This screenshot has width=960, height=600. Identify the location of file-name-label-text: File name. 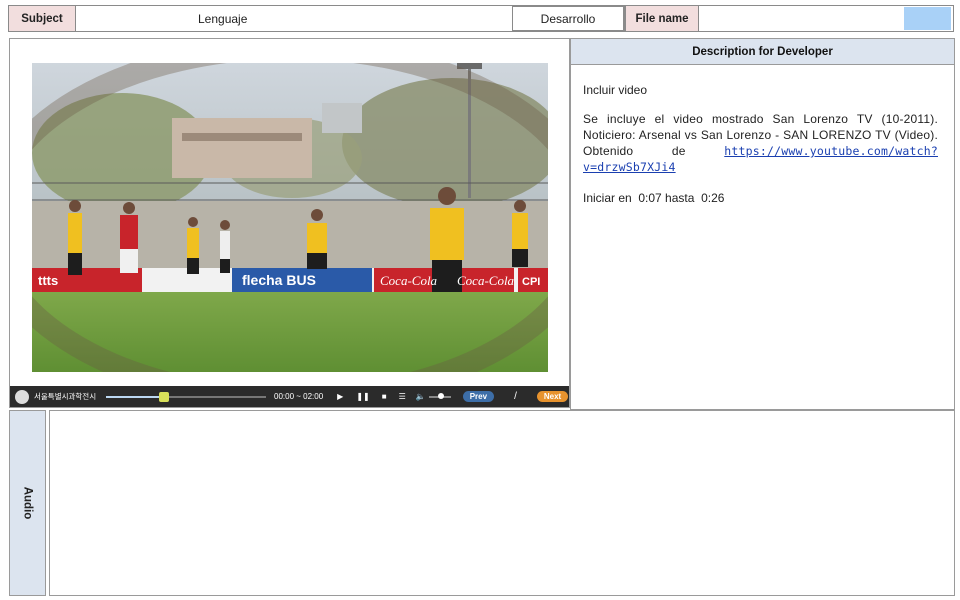
(662, 18).